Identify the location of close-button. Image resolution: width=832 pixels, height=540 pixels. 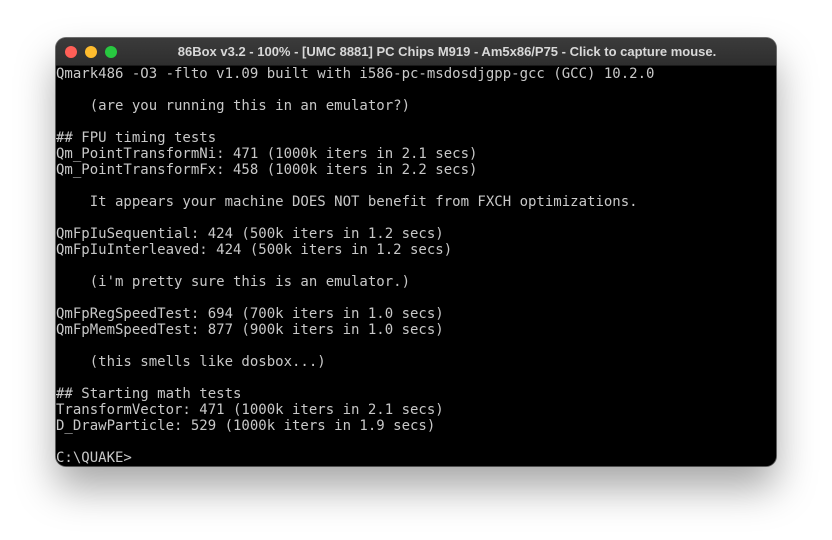
(71, 52).